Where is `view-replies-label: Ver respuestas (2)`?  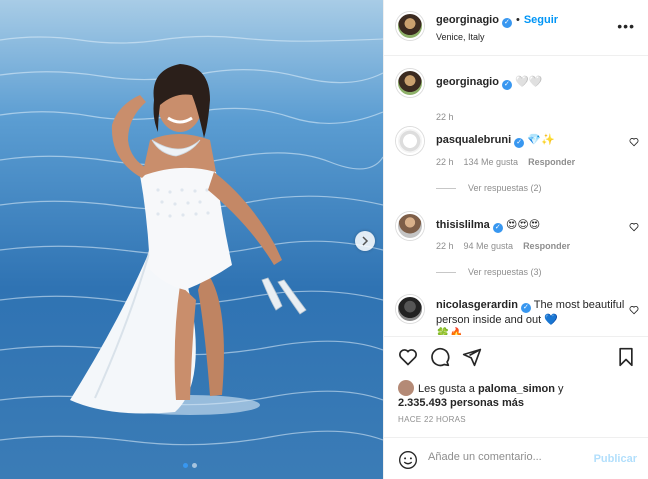
view-replies-label: Ver respuestas (2) is located at coordinates (505, 188).